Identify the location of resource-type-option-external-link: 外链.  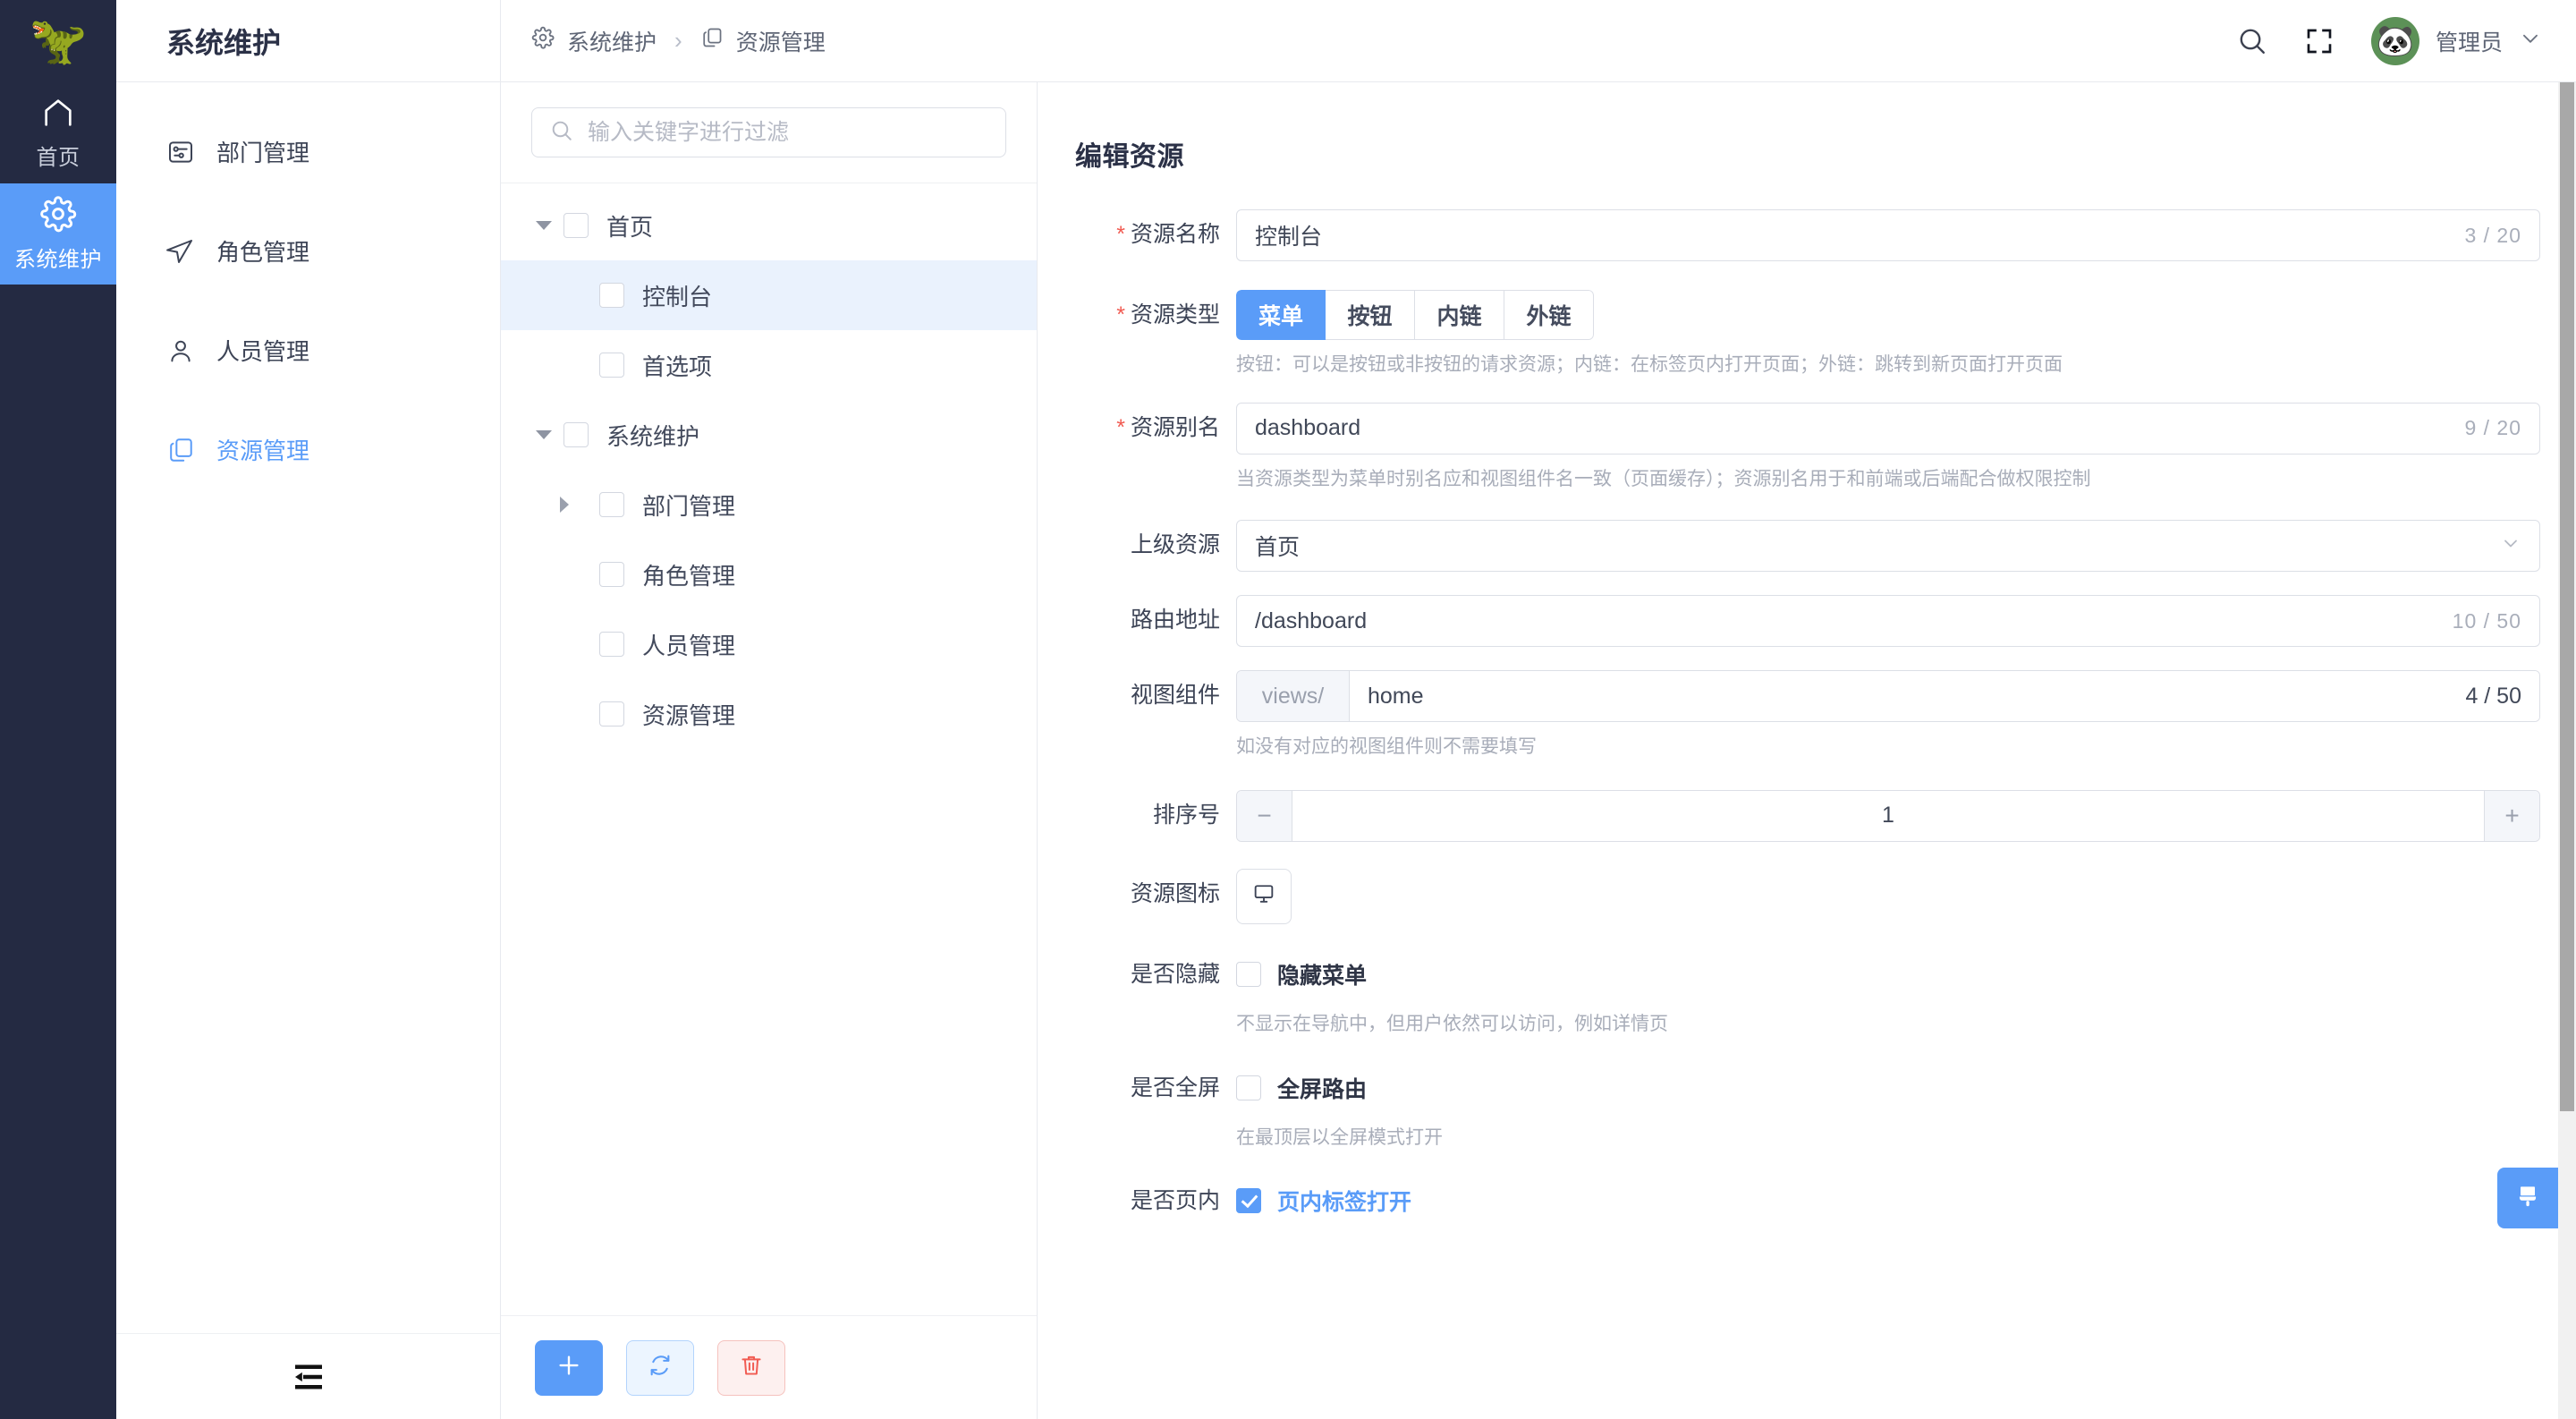
(1549, 315).